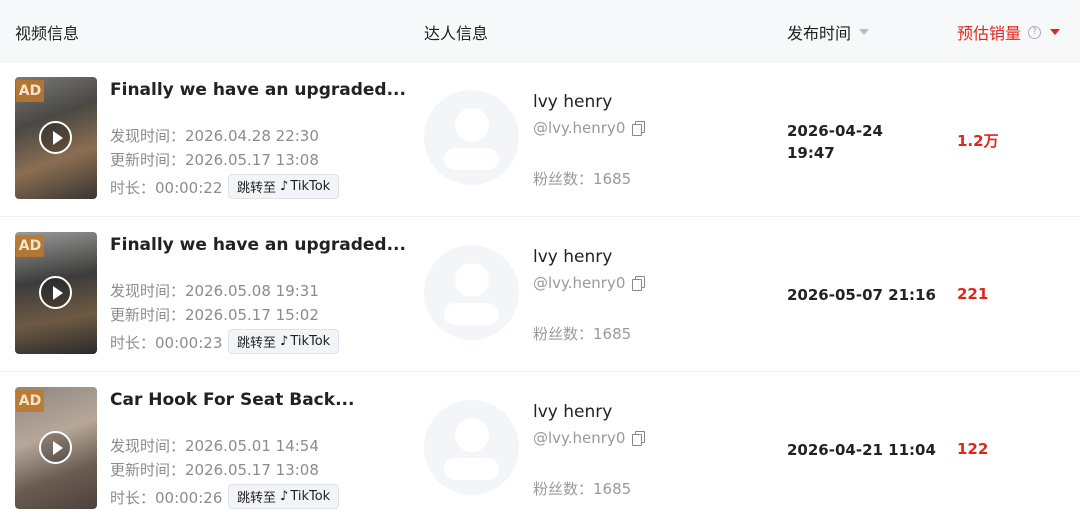 This screenshot has width=1080, height=523. Describe the element at coordinates (861, 295) in the screenshot. I see `publish-time: 2026-05-07 21:16` at that location.